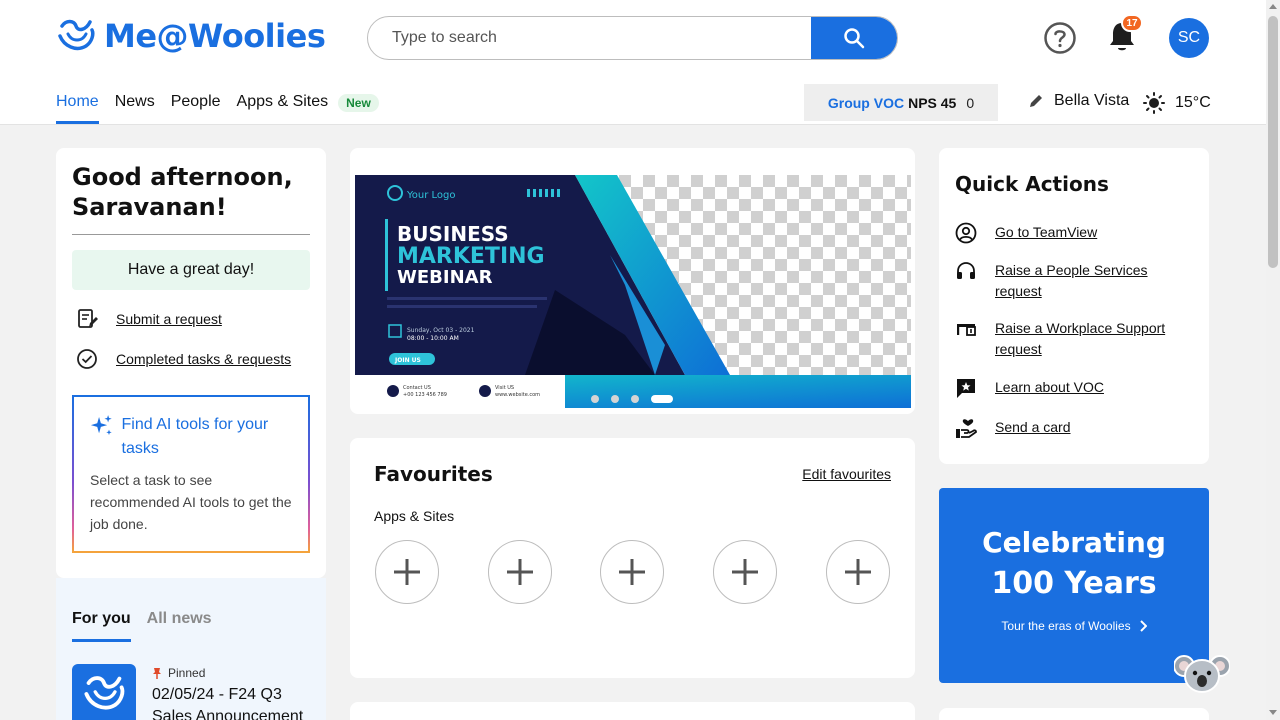  What do you see at coordinates (358, 103) in the screenshot?
I see `new-badge: New` at bounding box center [358, 103].